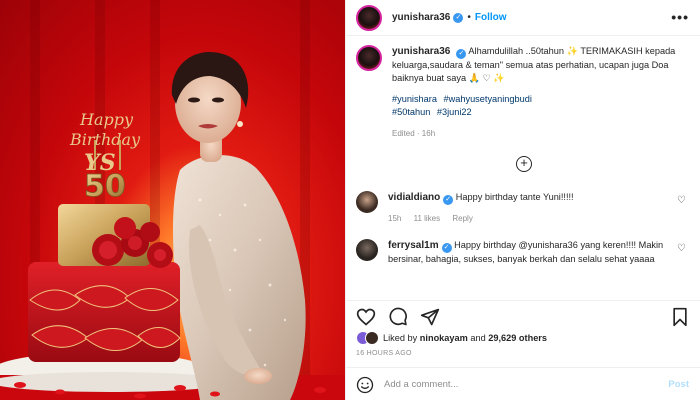 Image resolution: width=700 pixels, height=400 pixels. I want to click on hashtag-link: #50tahun, so click(411, 112).